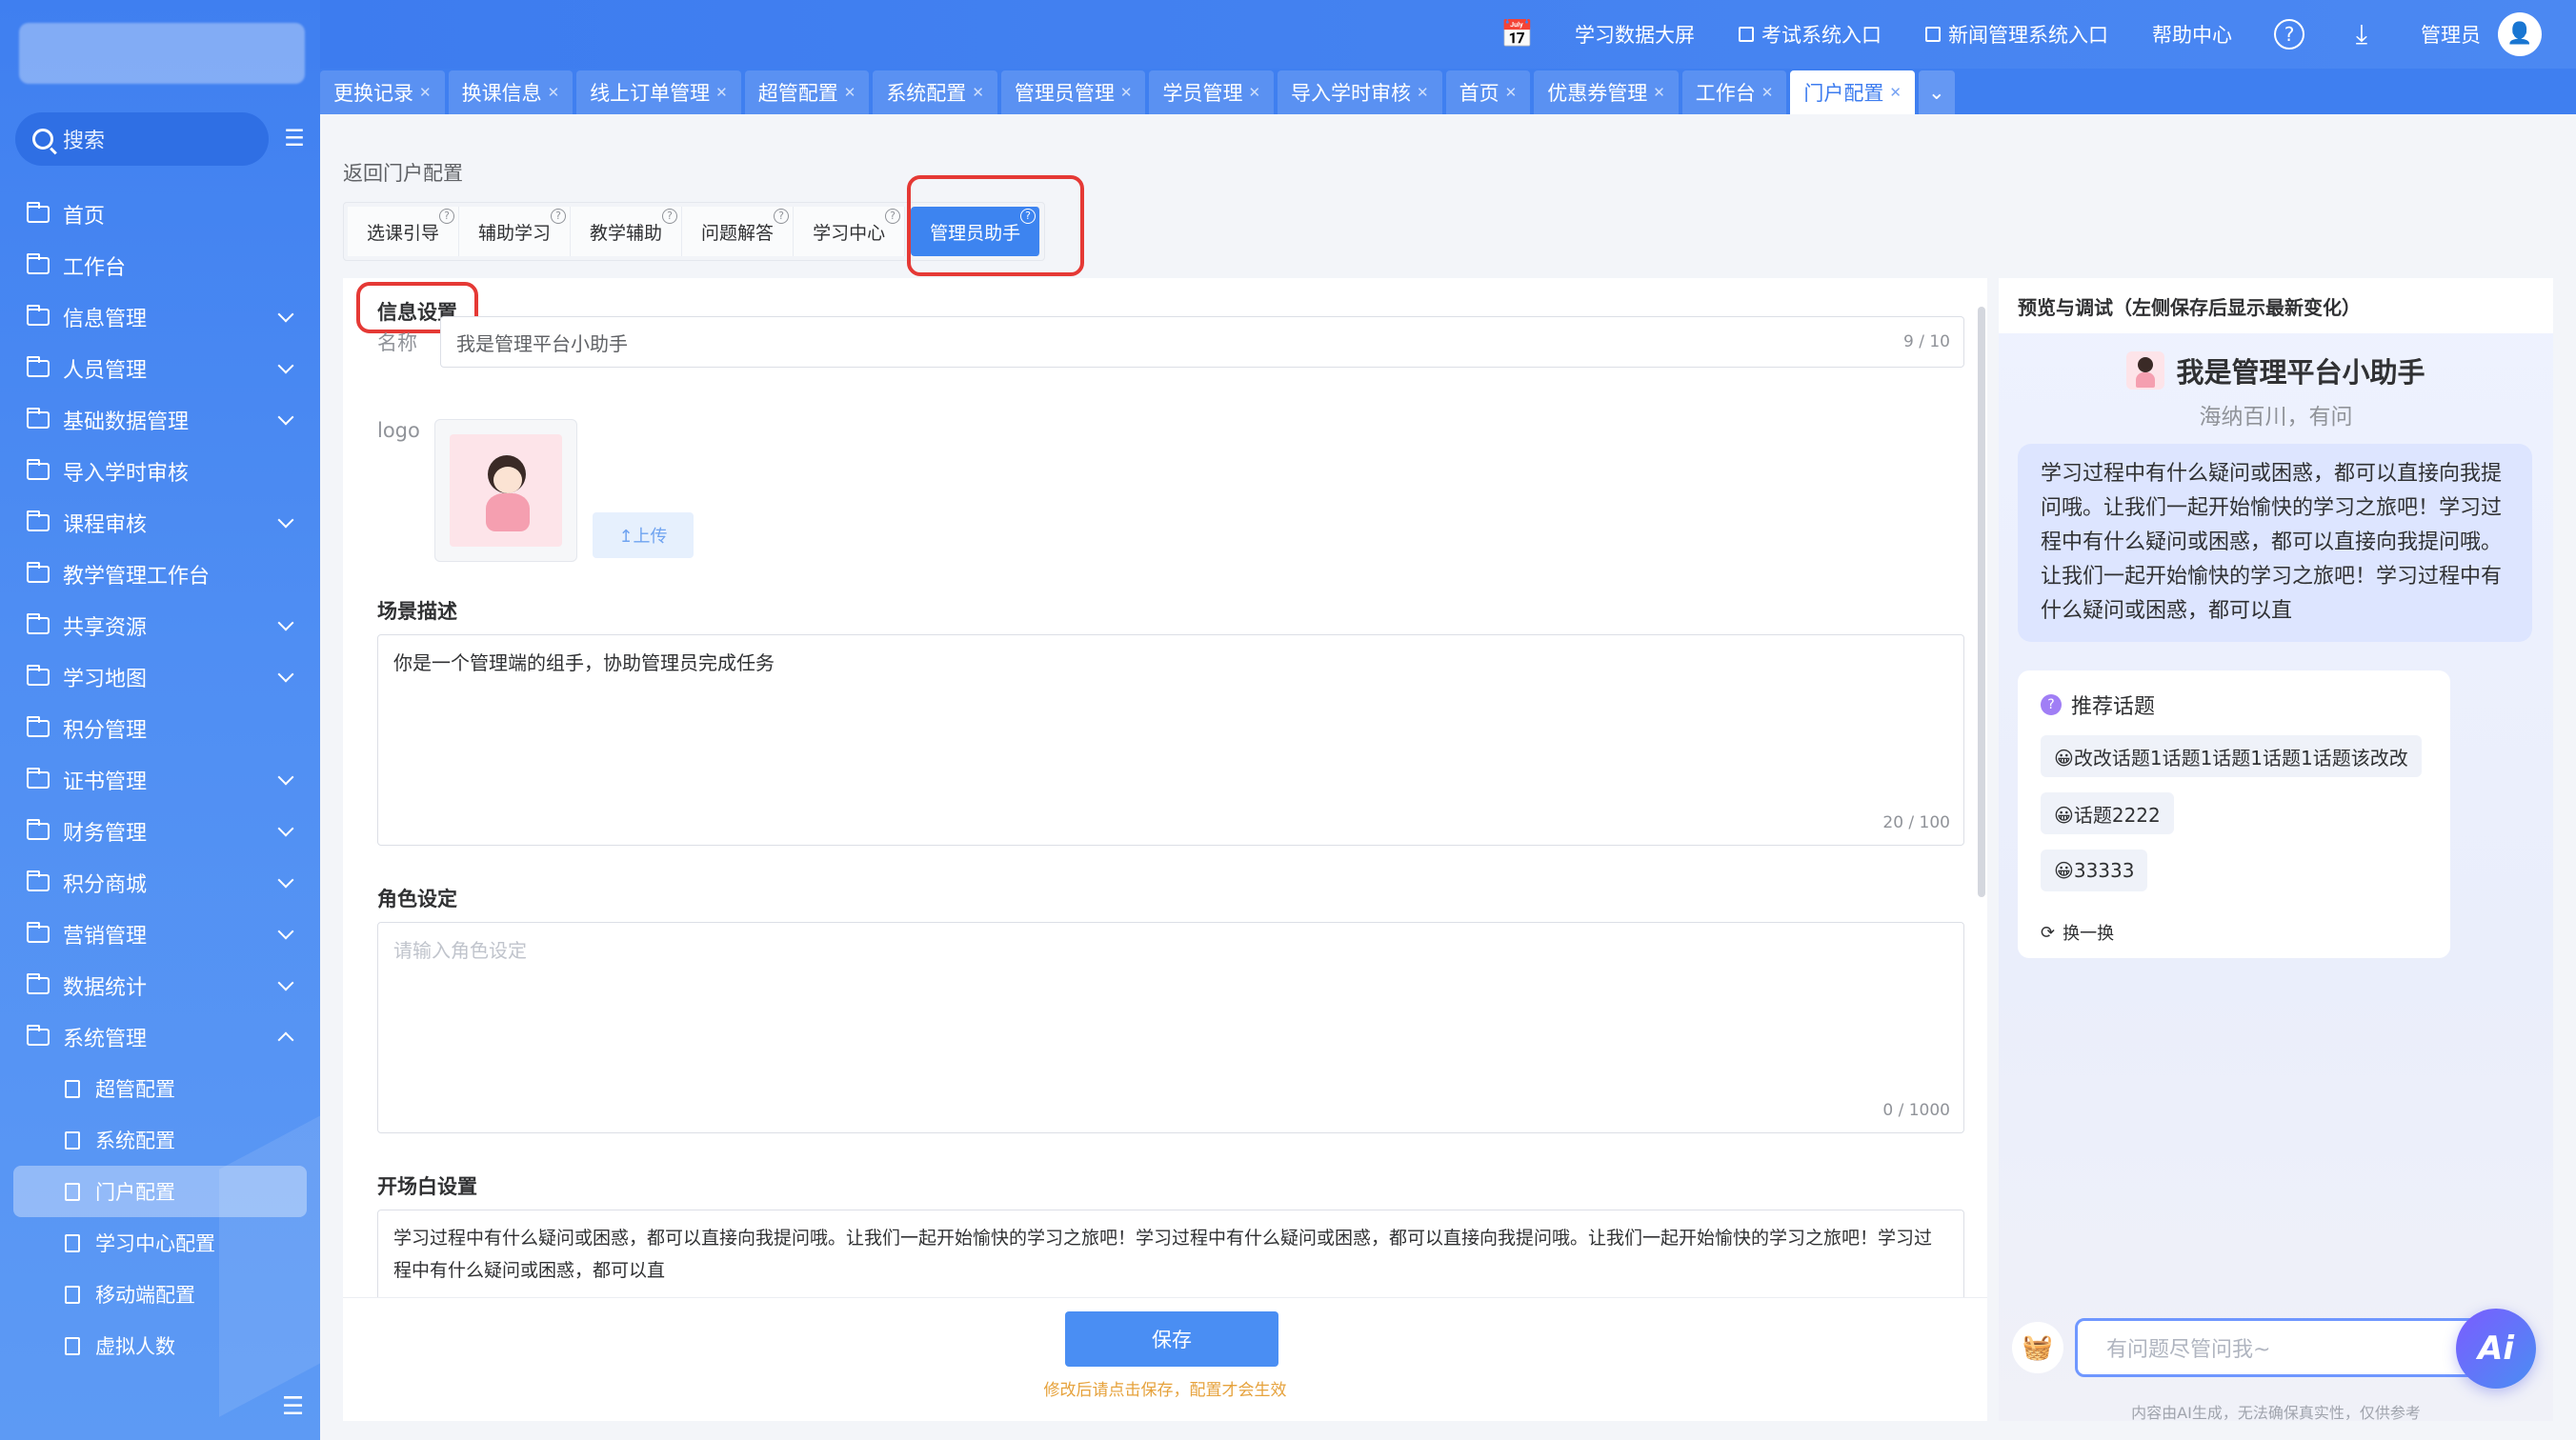 The width and height of the screenshot is (2576, 1440). What do you see at coordinates (1360, 92) in the screenshot?
I see `tab: 导入学时审核 ✕` at bounding box center [1360, 92].